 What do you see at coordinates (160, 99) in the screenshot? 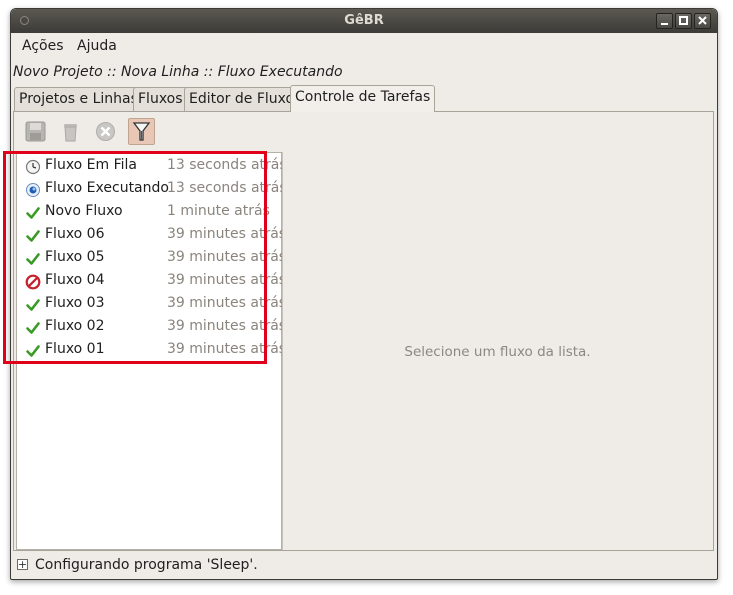
I see `tab-fluxos: Fluxos` at bounding box center [160, 99].